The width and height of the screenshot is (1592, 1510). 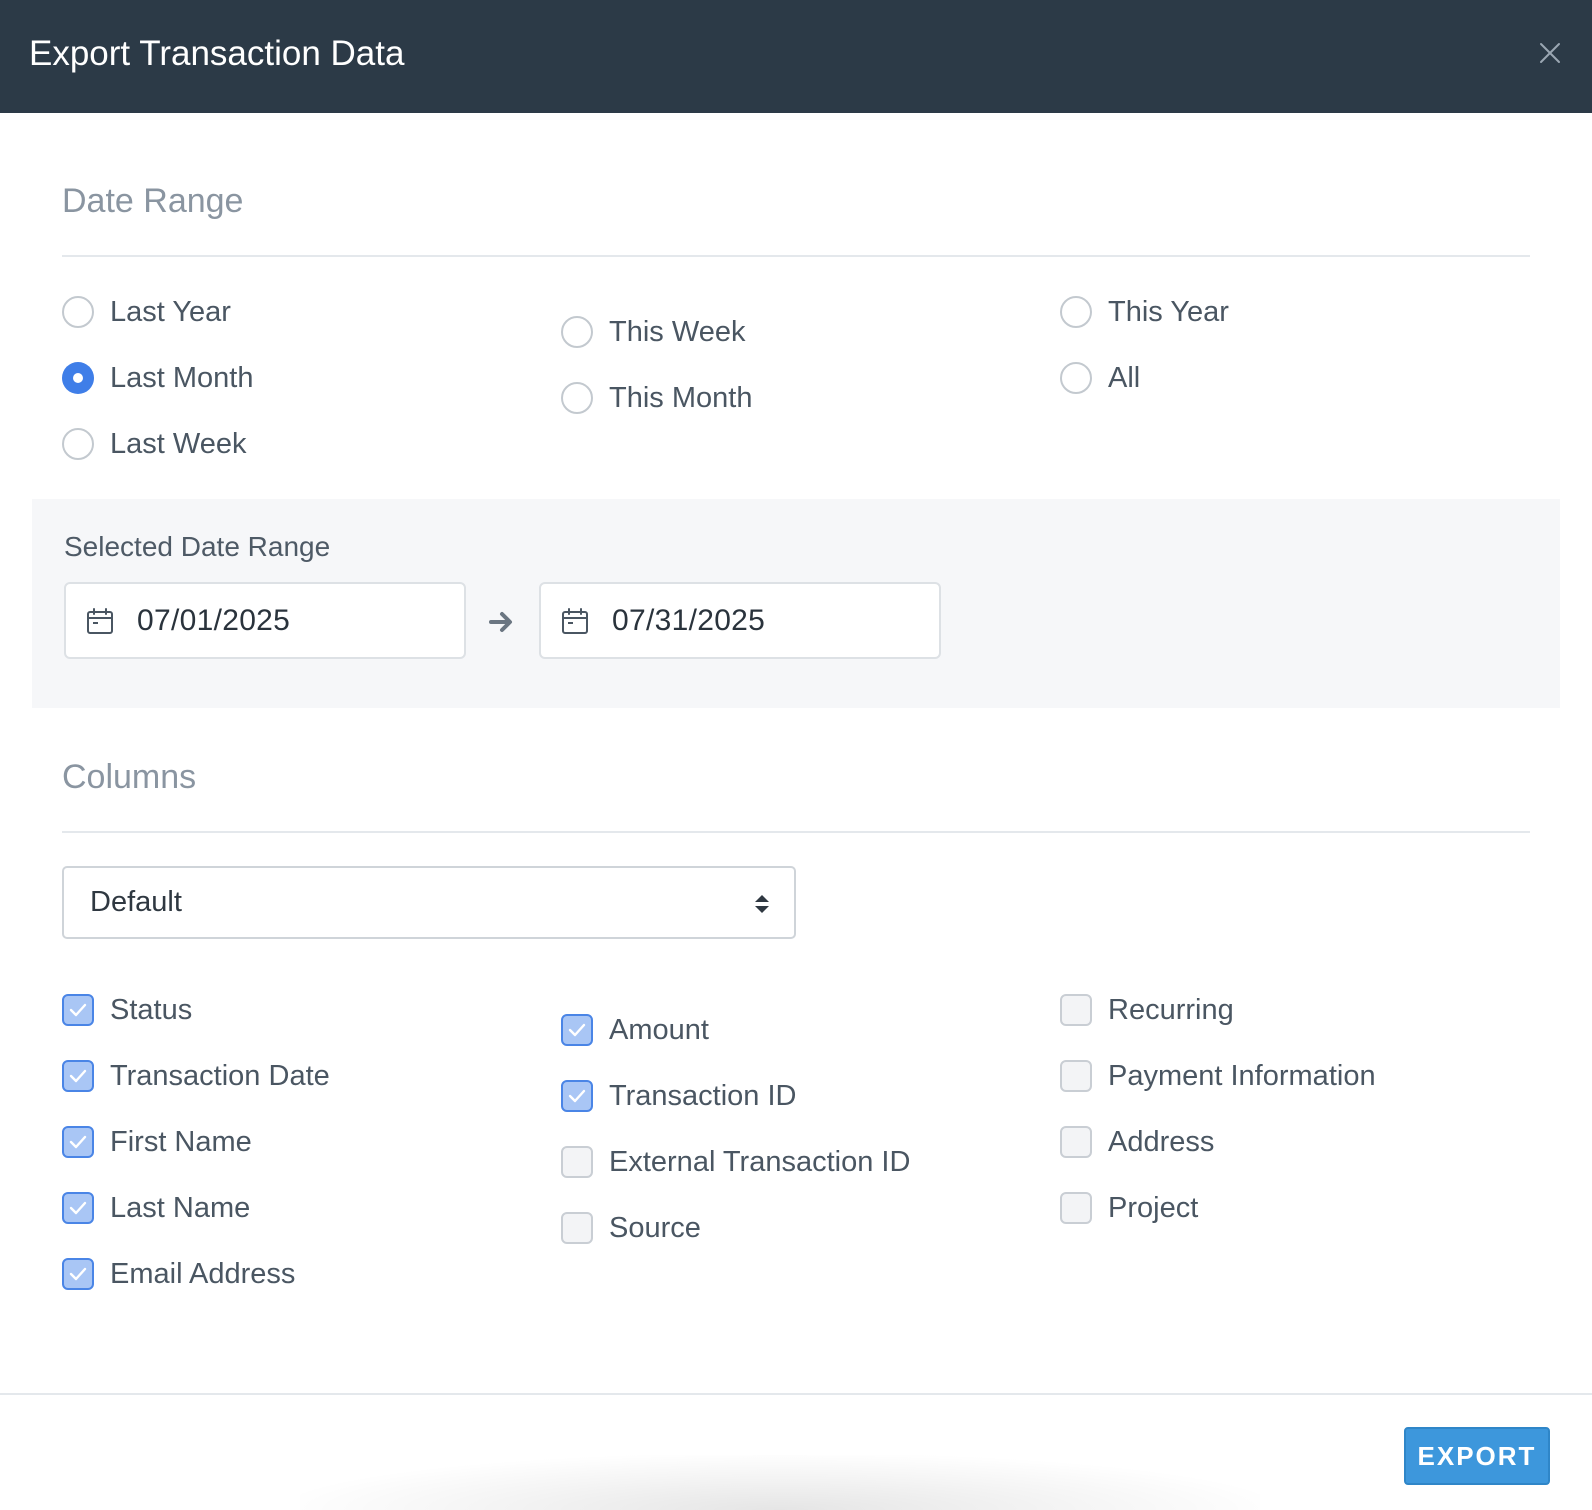 I want to click on radio-label: All, so click(x=1124, y=377).